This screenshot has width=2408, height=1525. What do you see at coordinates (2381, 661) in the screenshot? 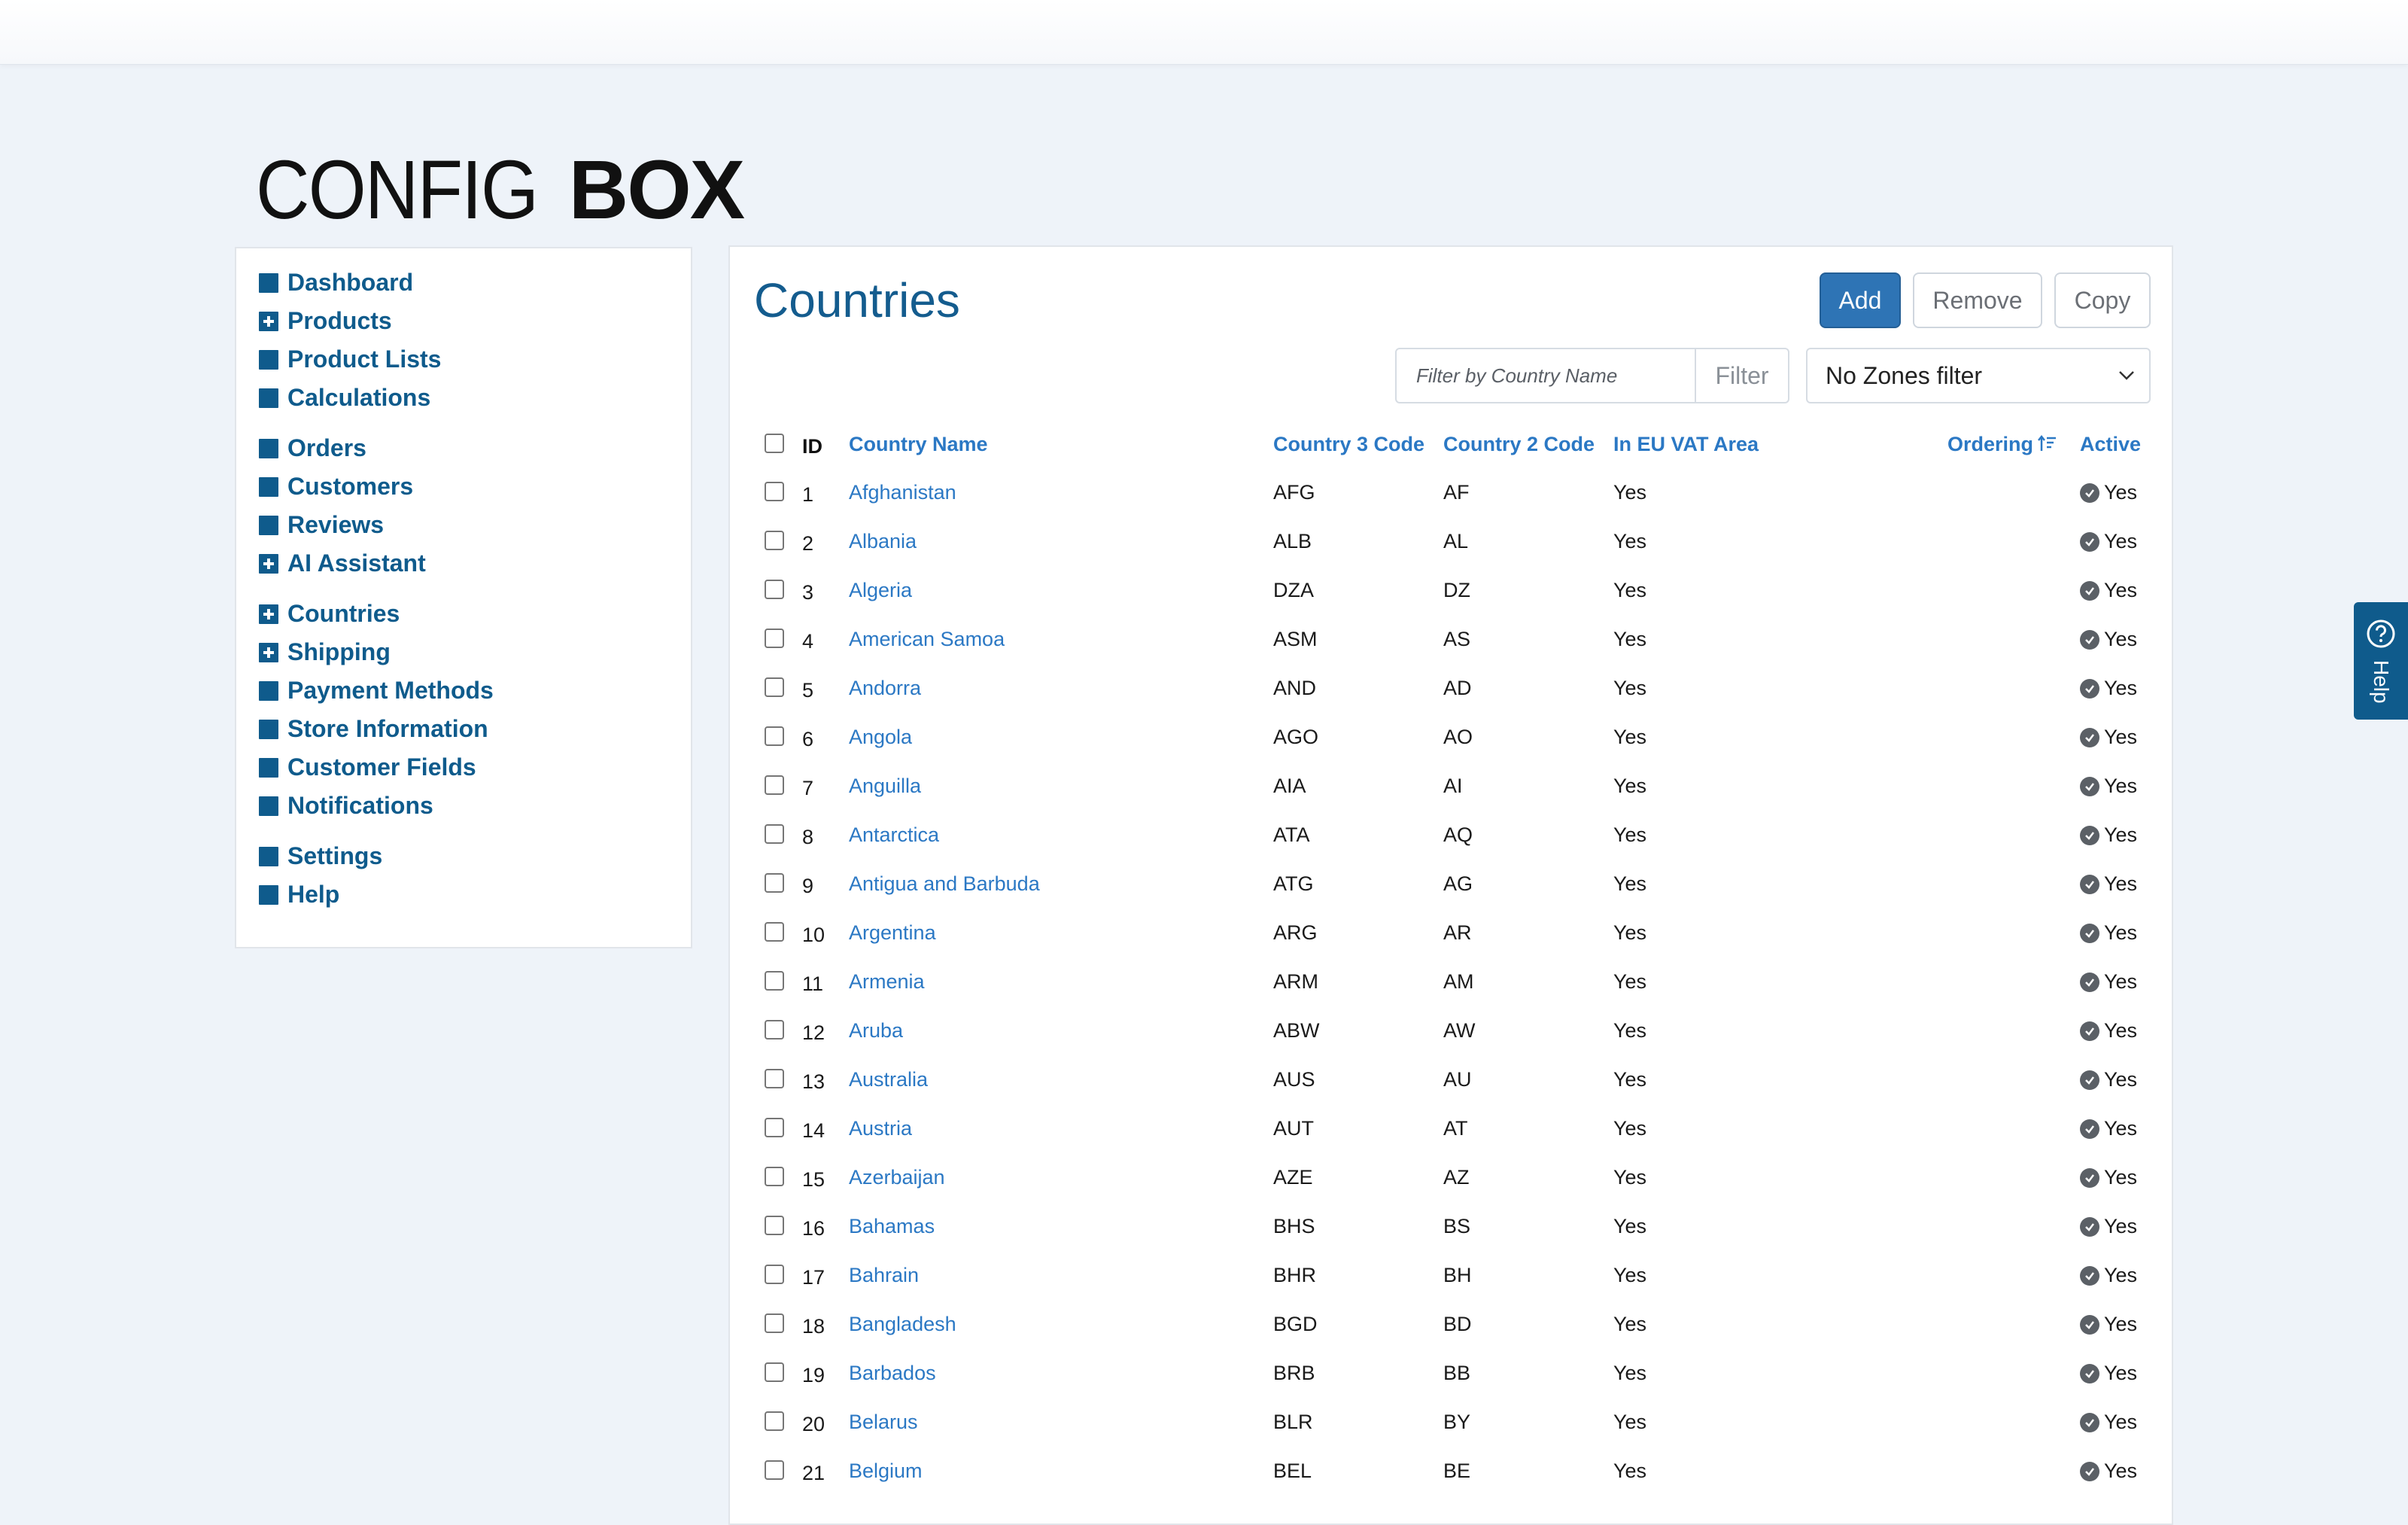
I see `help-tab: Help` at bounding box center [2381, 661].